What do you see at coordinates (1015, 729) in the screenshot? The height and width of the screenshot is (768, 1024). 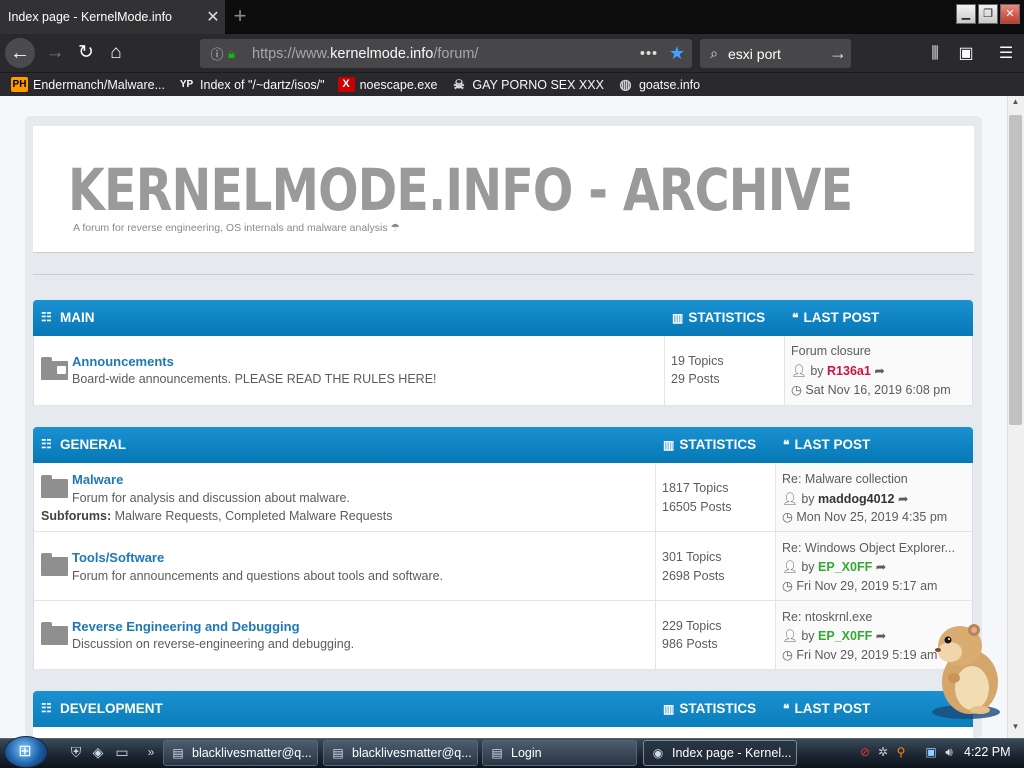 I see `scroll-down-icon: ▼` at bounding box center [1015, 729].